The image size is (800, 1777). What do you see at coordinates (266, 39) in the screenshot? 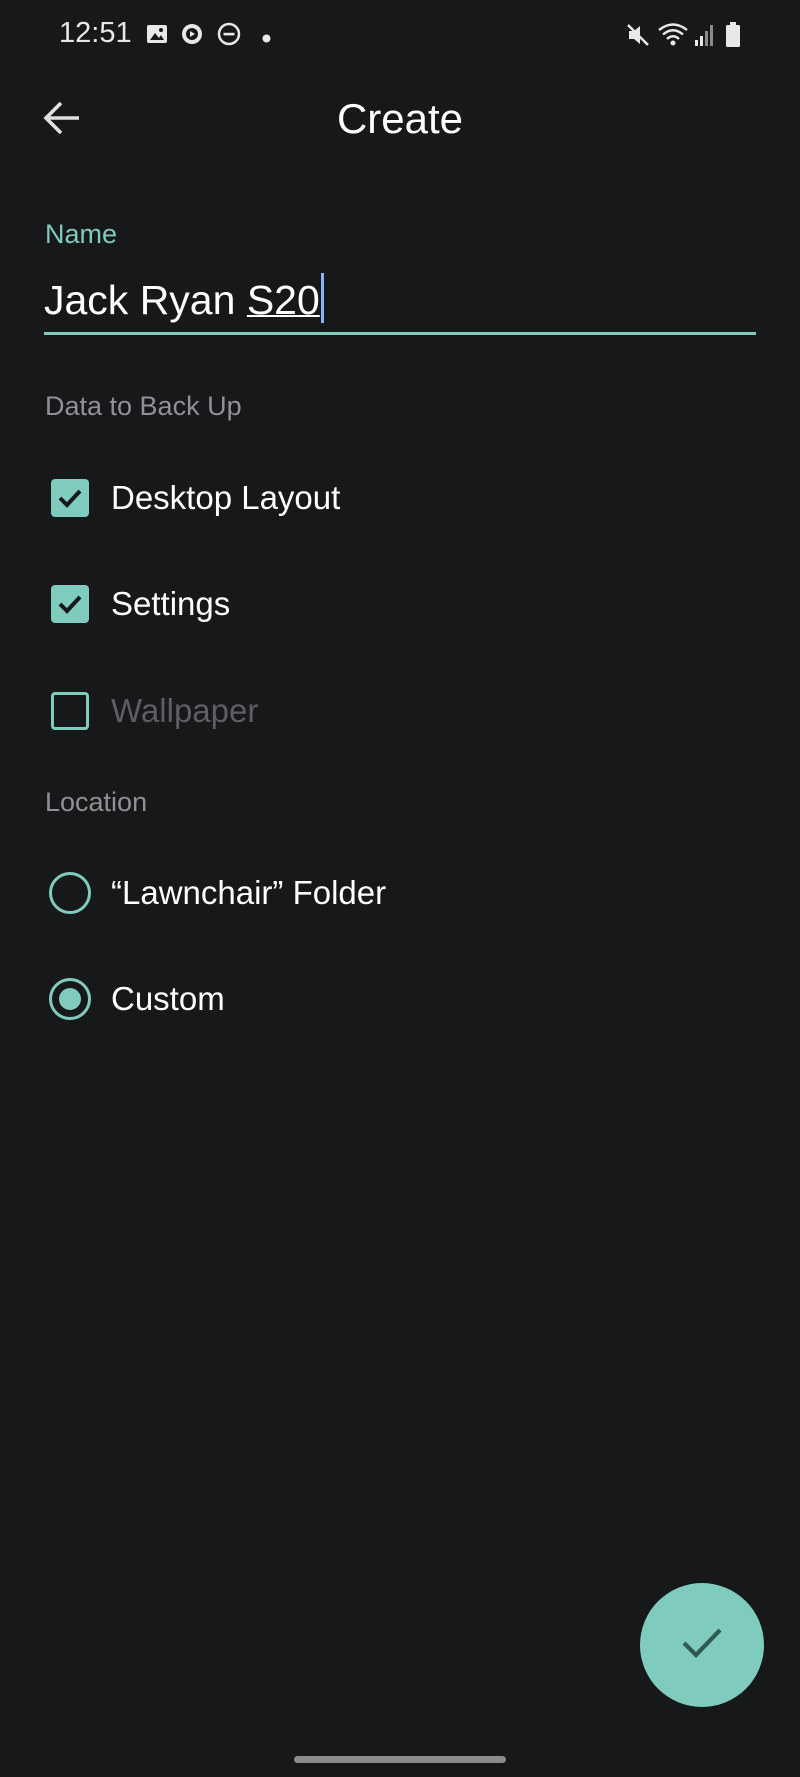
I see `dot-icon` at bounding box center [266, 39].